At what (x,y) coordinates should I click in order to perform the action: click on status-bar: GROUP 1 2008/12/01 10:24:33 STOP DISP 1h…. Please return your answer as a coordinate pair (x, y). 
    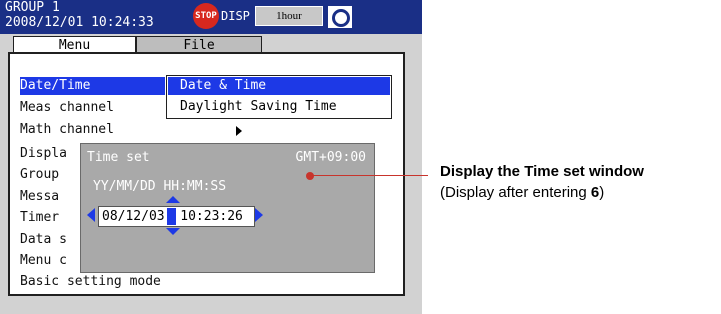
    Looking at the image, I should click on (211, 17).